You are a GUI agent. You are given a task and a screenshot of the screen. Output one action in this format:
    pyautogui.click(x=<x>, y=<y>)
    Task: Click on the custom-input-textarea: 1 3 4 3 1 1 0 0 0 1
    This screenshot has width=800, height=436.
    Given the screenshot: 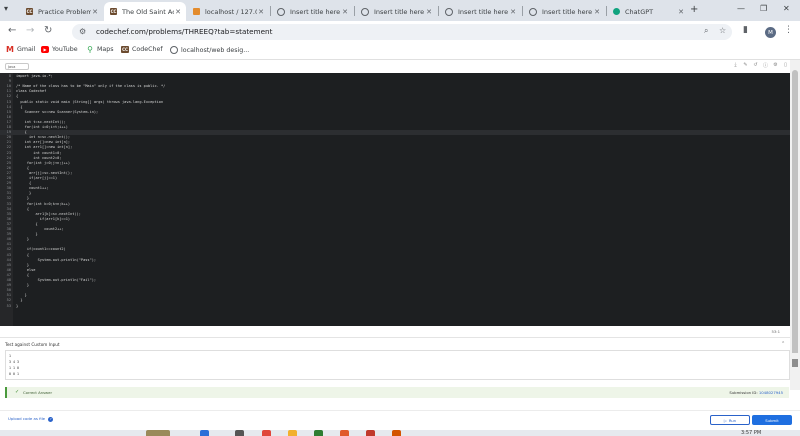 What is the action you would take?
    pyautogui.click(x=397, y=365)
    